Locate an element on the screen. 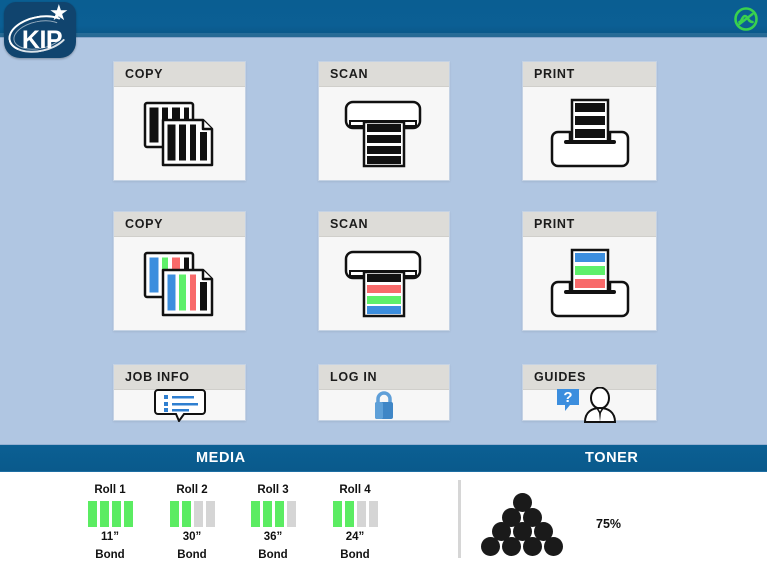 This screenshot has width=767, height=573. roll-name: Roll 3 is located at coordinates (273, 490).